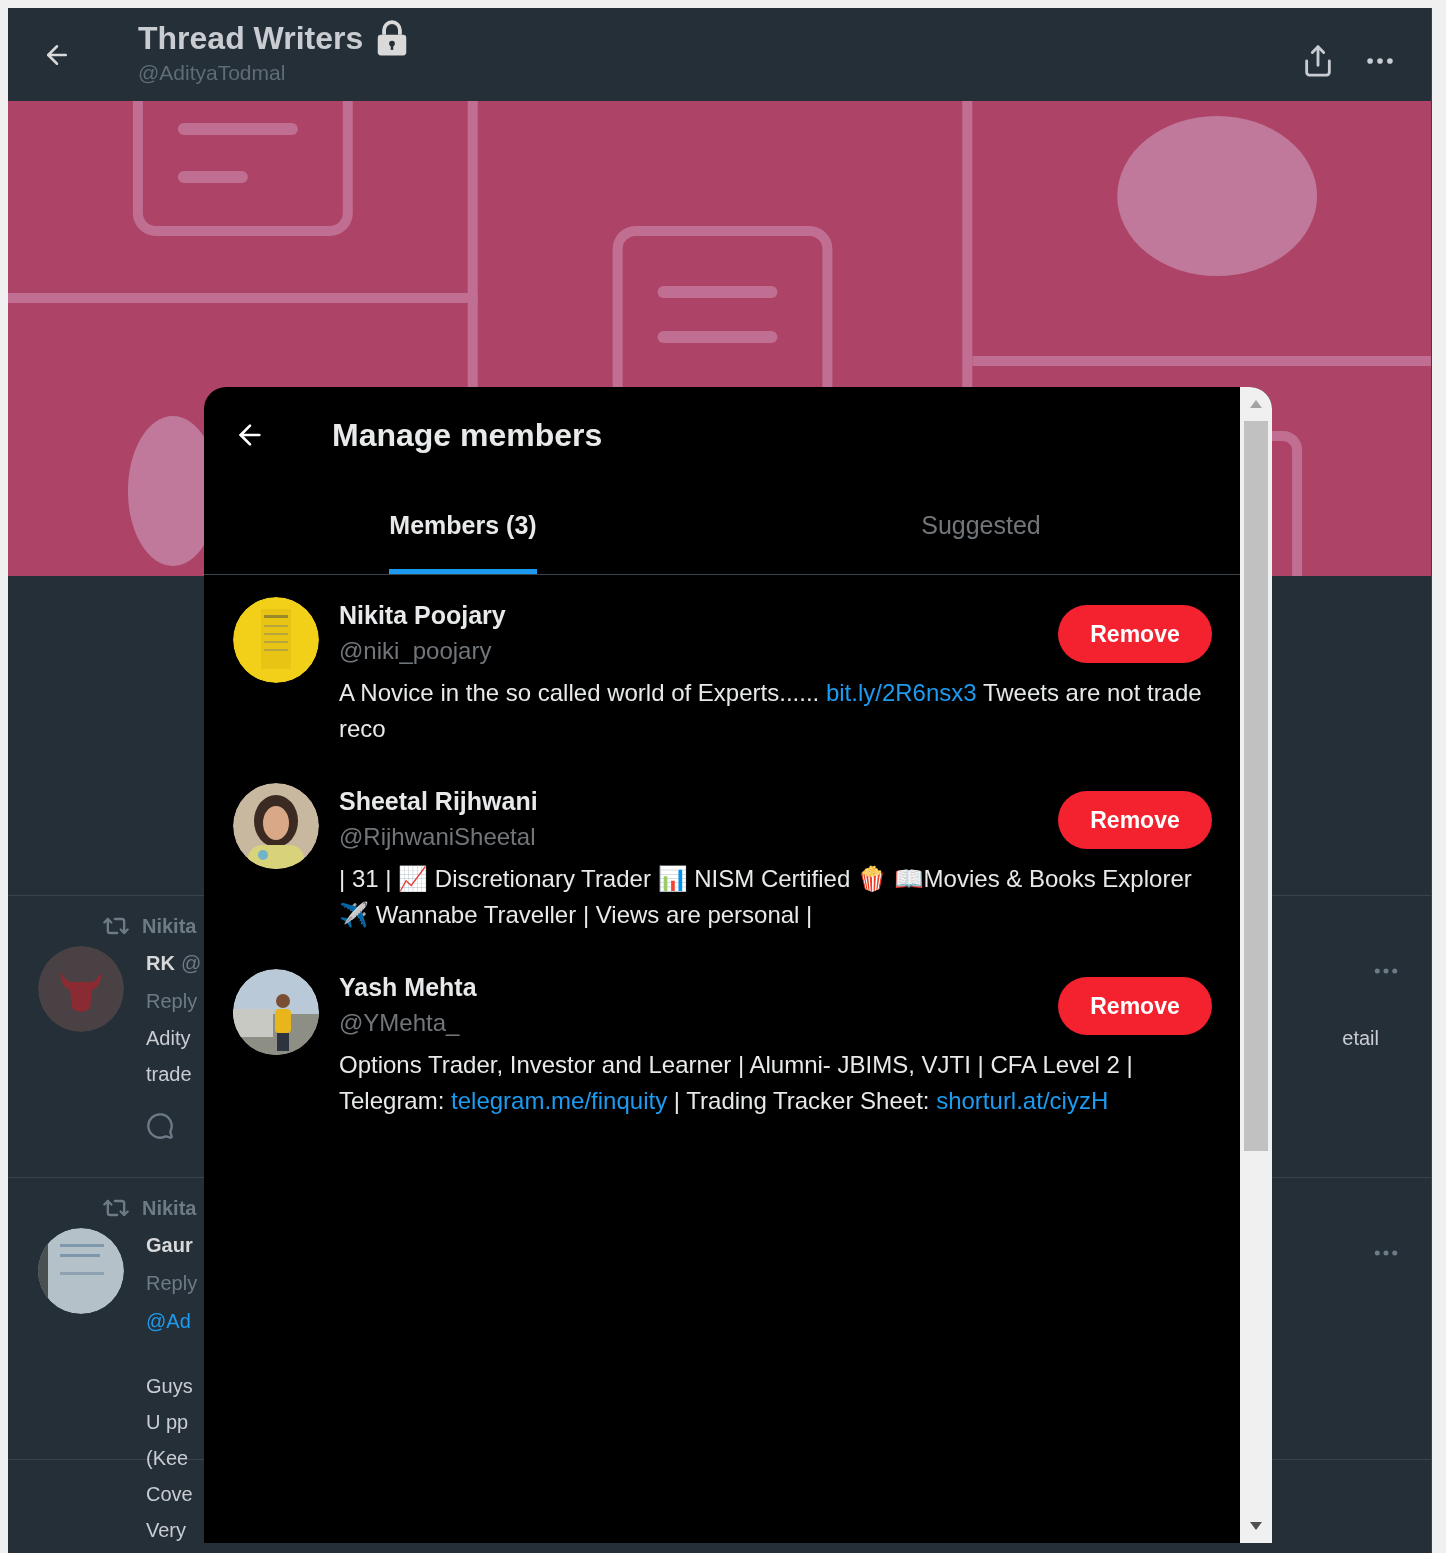 This screenshot has height=1553, width=1446. What do you see at coordinates (422, 615) in the screenshot?
I see `member-name: Nikita Poojary` at bounding box center [422, 615].